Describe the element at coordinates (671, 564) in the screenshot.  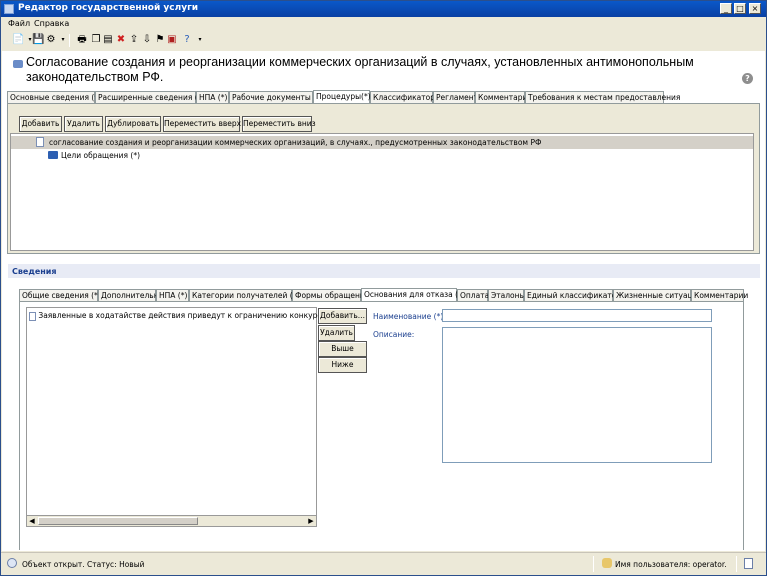
I see `user-status: Имя пользователя: operator.` at that location.